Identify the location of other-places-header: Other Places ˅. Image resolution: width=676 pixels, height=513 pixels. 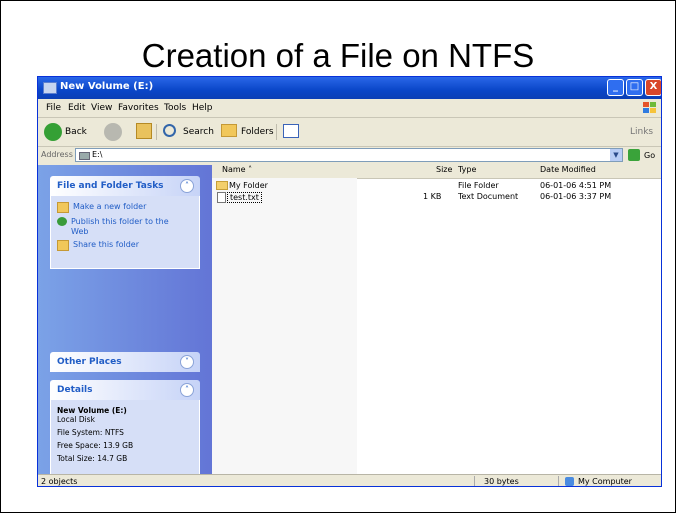
(125, 362).